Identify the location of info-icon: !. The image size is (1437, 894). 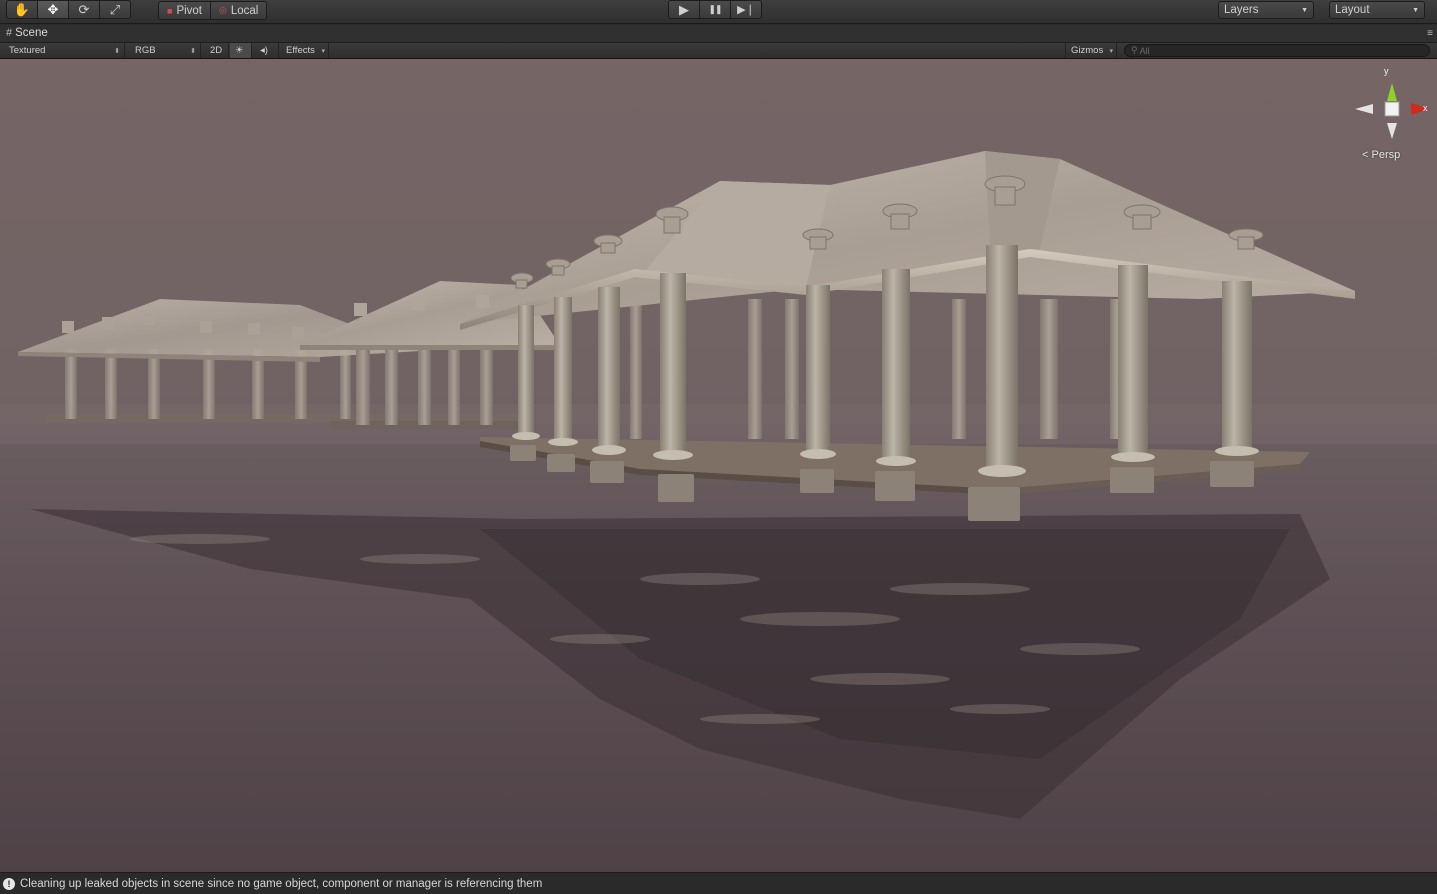
(9, 883).